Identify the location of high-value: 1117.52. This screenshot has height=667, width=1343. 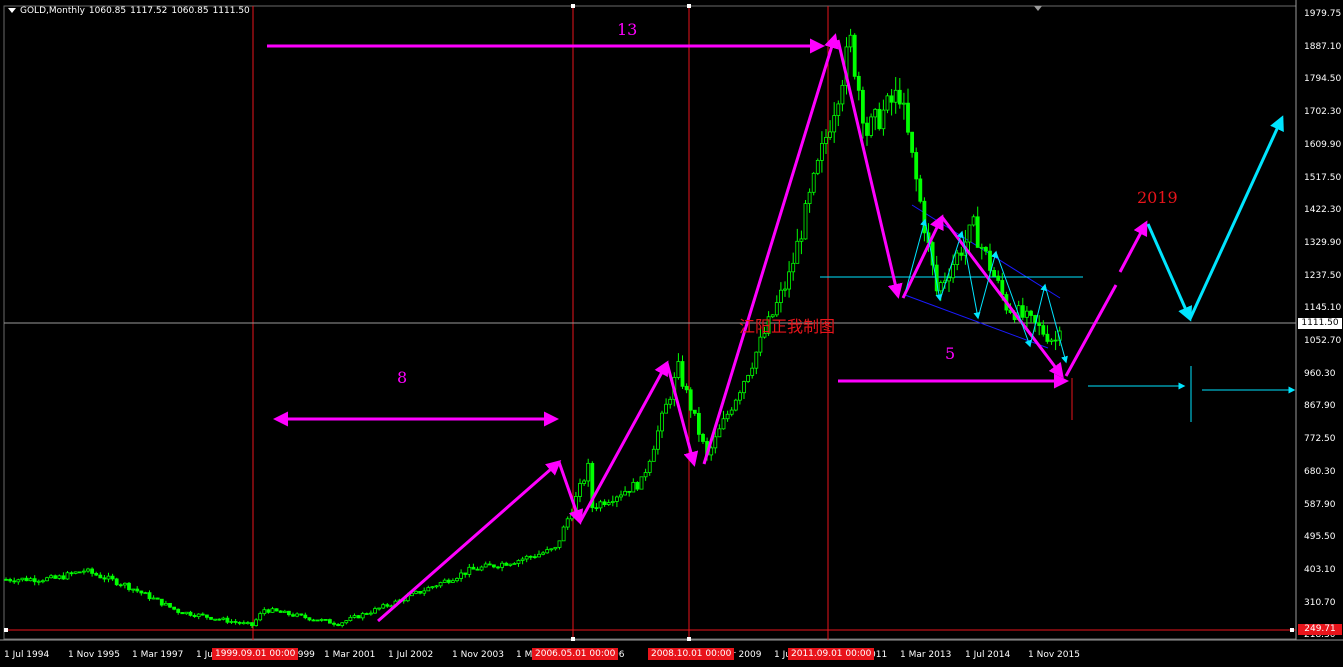
(149, 11).